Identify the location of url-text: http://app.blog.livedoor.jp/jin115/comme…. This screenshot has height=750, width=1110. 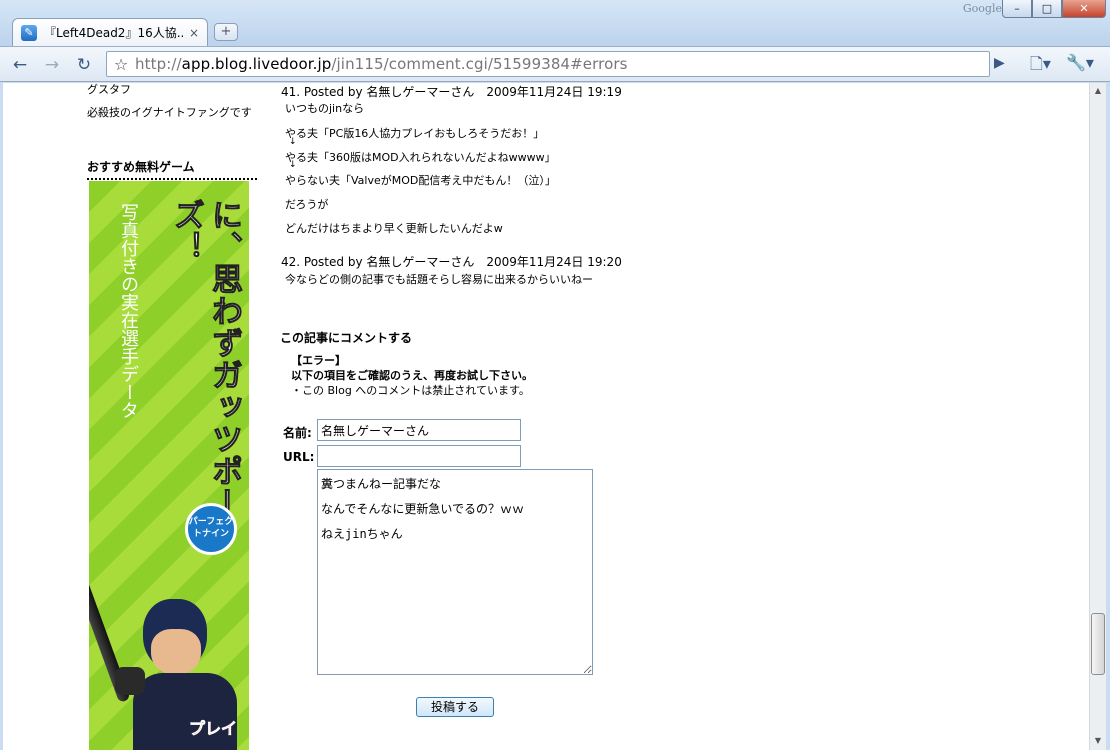
(381, 64).